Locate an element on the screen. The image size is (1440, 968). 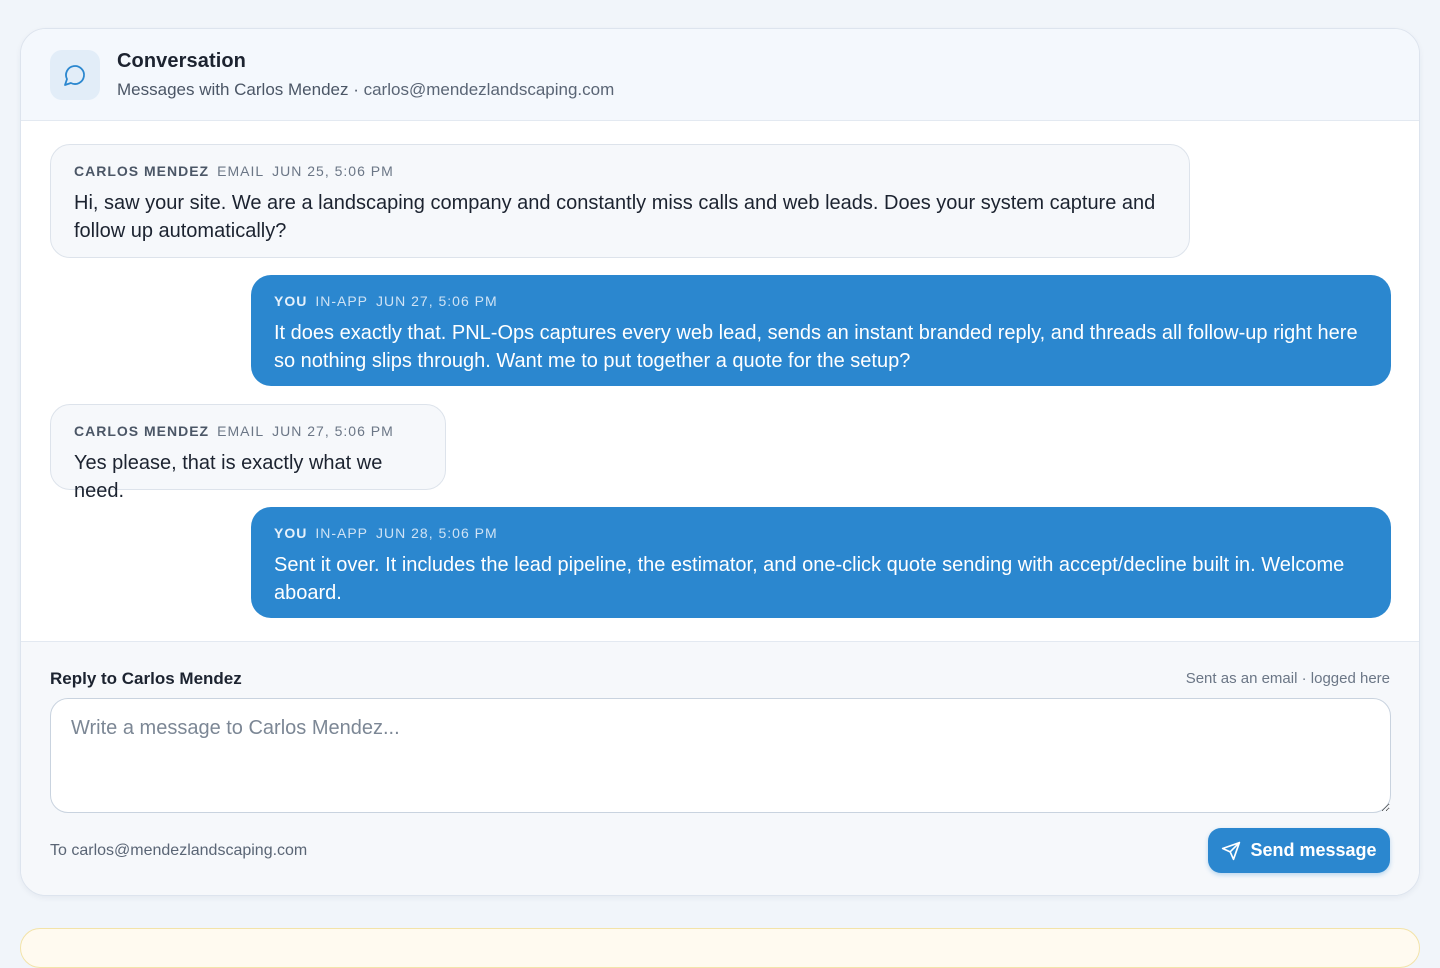
chat-bubble-icon is located at coordinates (75, 74).